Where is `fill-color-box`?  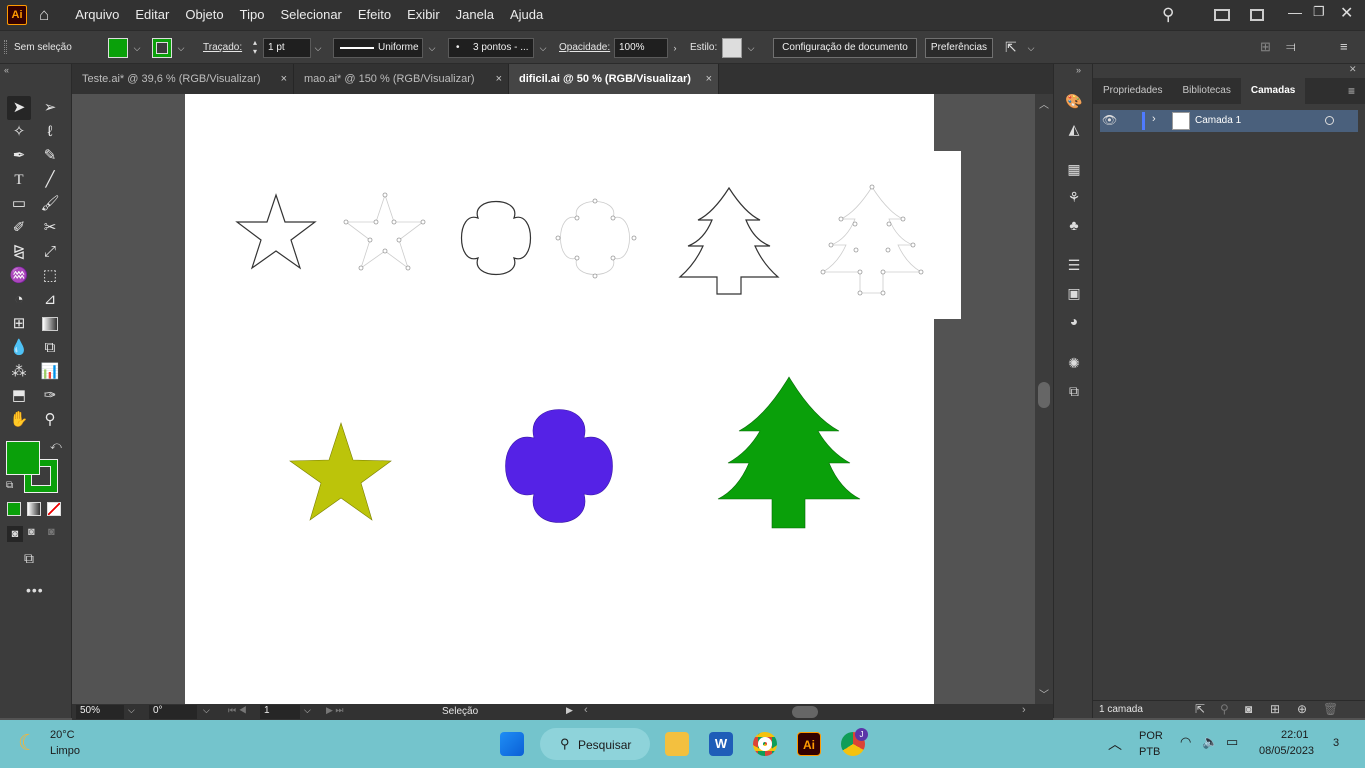
fill-color-box is located at coordinates (23, 458).